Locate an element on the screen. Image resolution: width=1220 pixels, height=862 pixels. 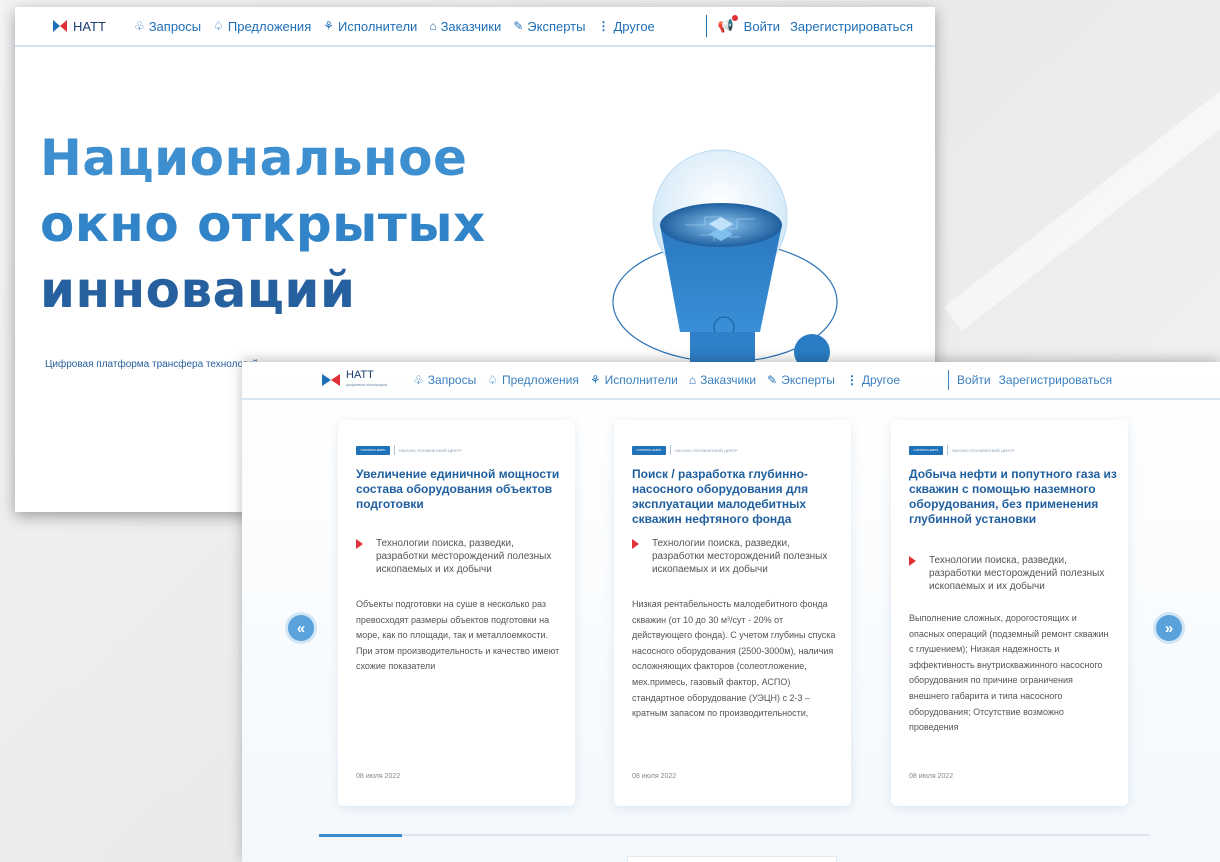
brand-logo-2: НАТТ цифровая платформа is located at coordinates (355, 379).